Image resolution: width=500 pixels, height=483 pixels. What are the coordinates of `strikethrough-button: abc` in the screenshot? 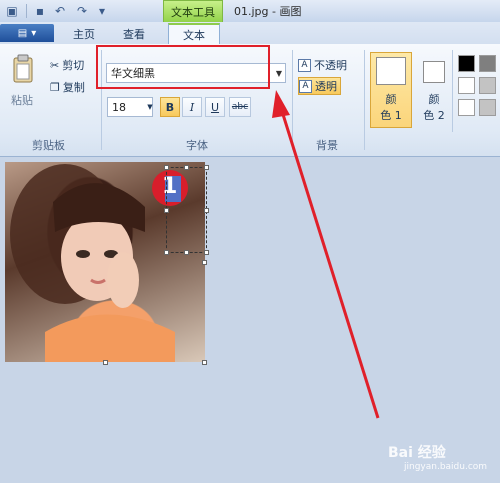 It's located at (240, 107).